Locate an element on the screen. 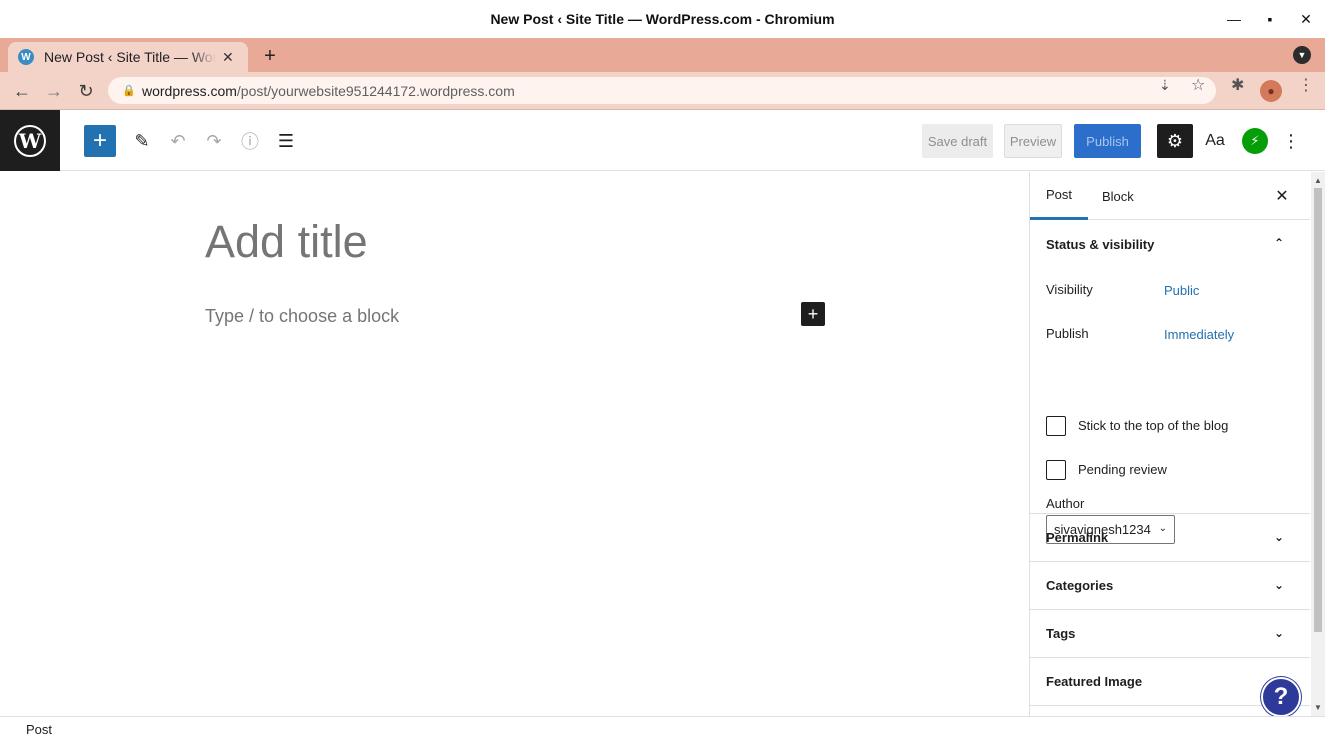  tab-block: Block is located at coordinates (1118, 196).